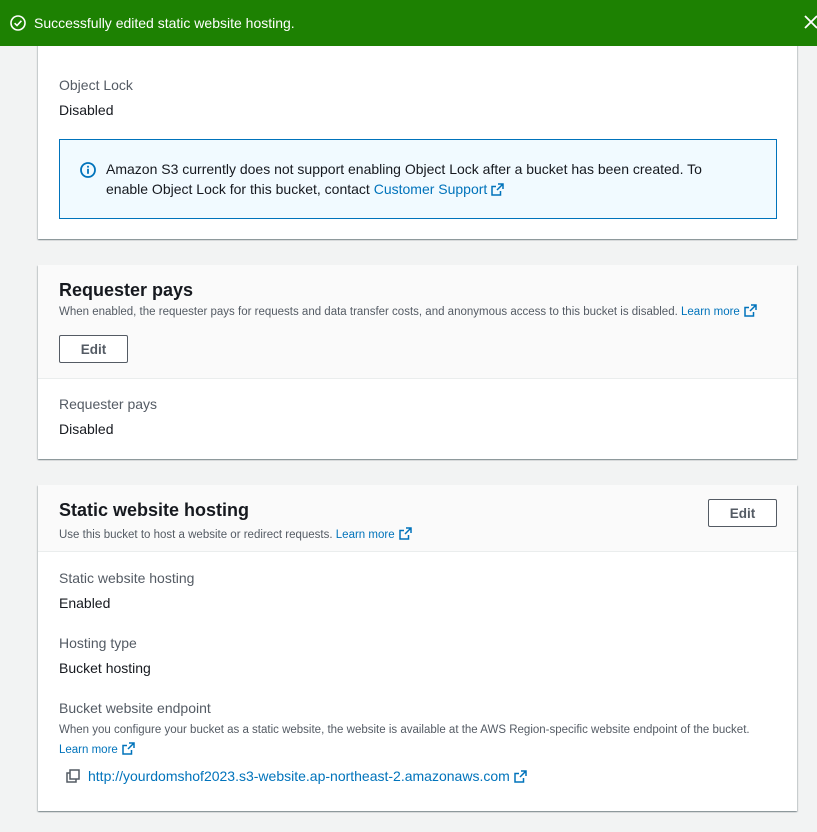  Describe the element at coordinates (742, 513) in the screenshot. I see `static-hosting-edit-button: Edit` at that location.